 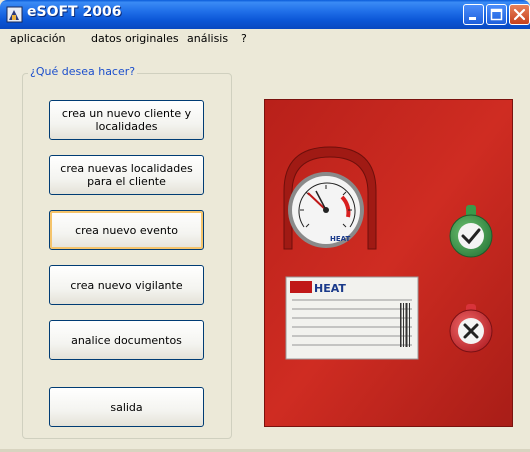 I want to click on gauge-brand: HEAT, so click(x=340, y=239).